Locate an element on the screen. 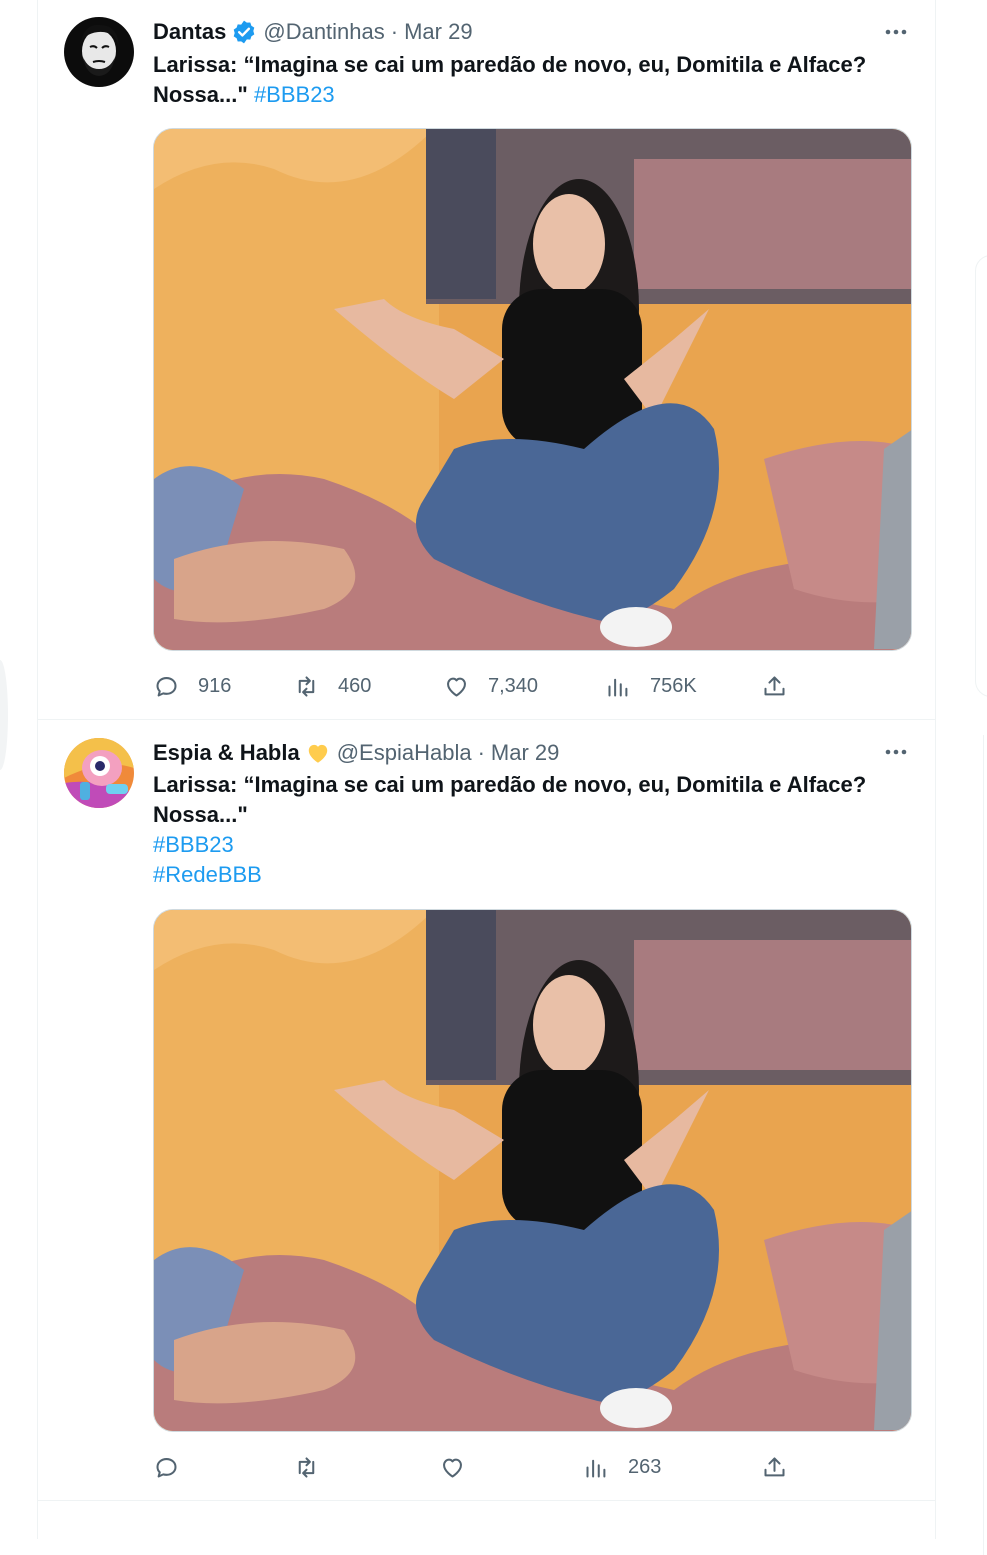 This screenshot has height=1555, width=987. display-name: Dantas is located at coordinates (189, 32).